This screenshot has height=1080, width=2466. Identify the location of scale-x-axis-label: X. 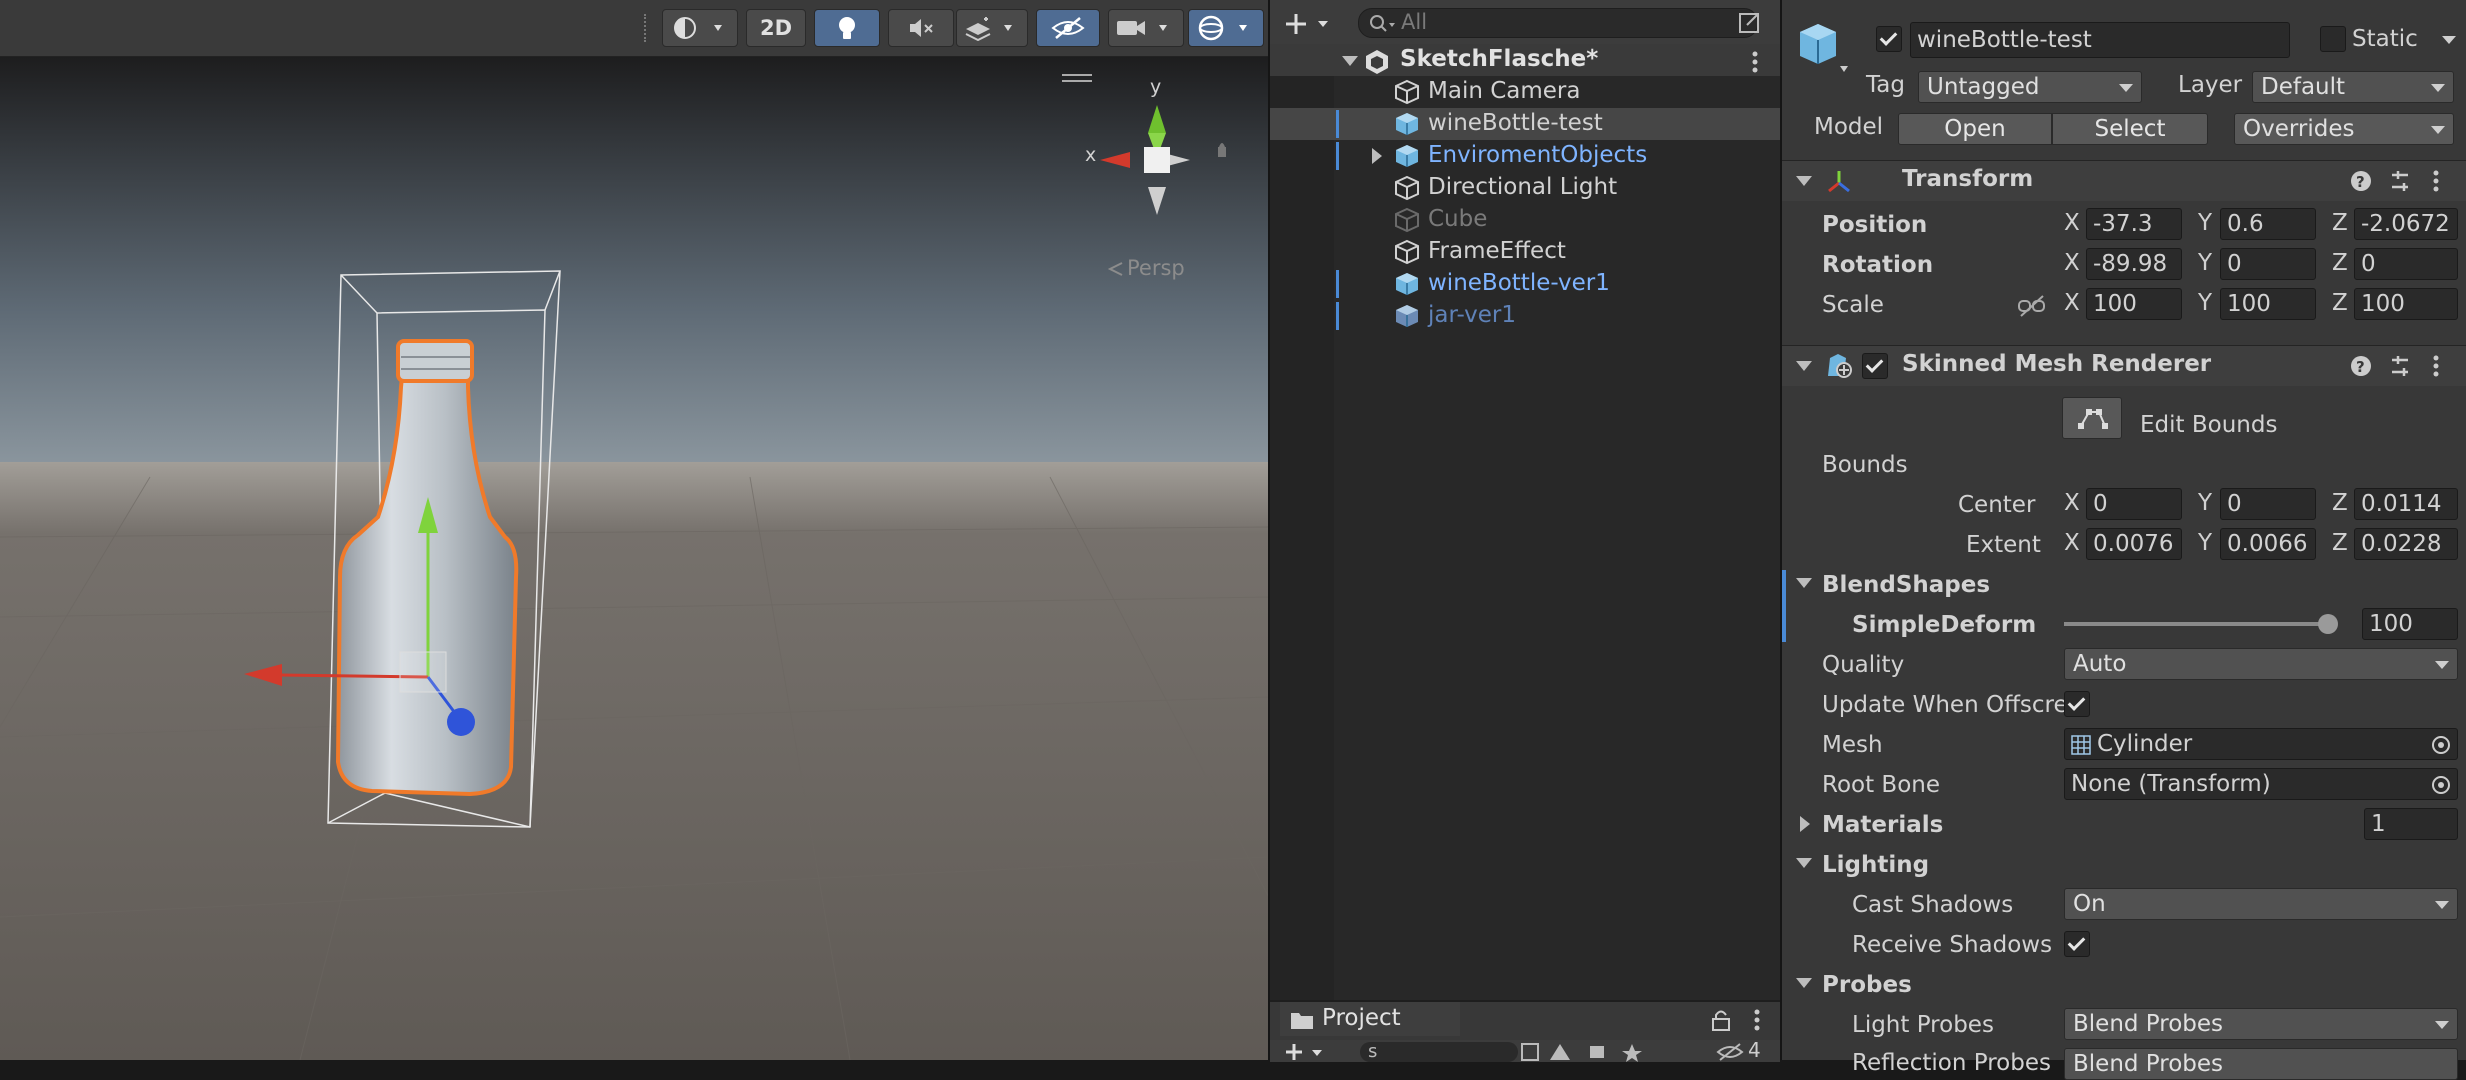
(2072, 303).